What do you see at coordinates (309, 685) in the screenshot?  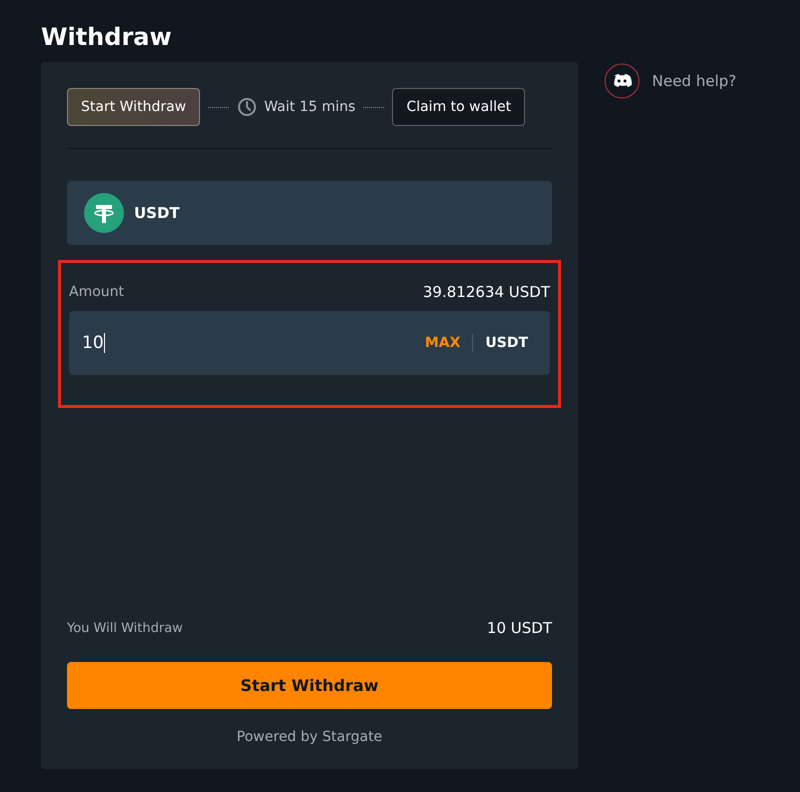 I see `start-withdraw-button: Start Withdraw` at bounding box center [309, 685].